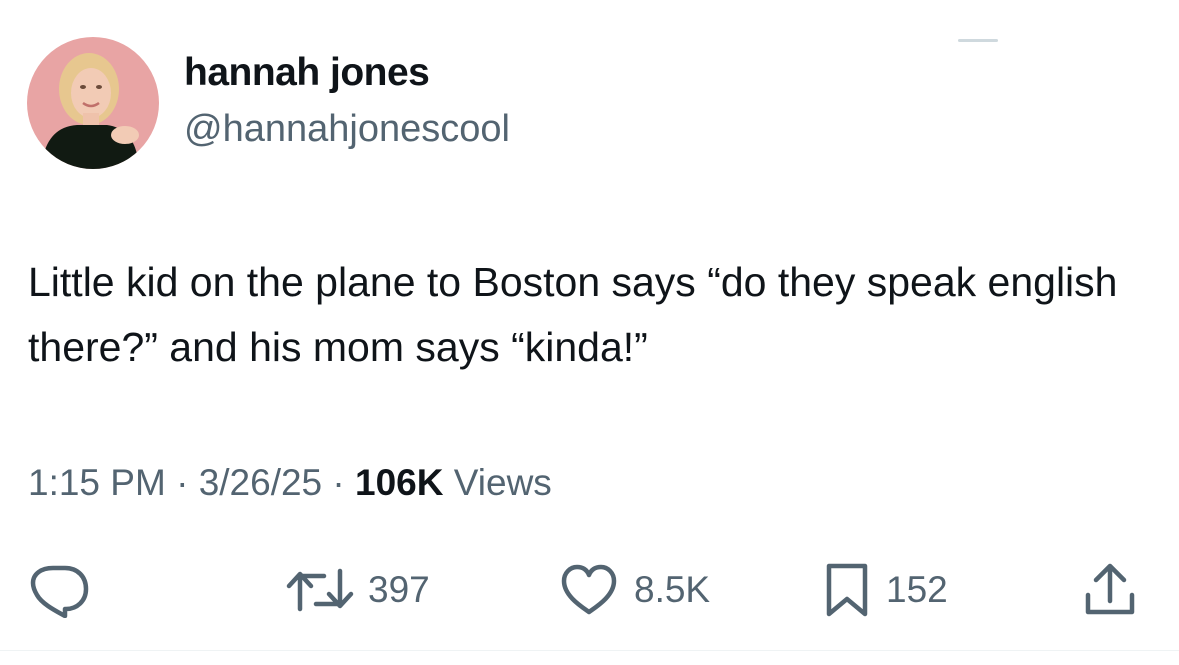 The height and width of the screenshot is (665, 1179). Describe the element at coordinates (589, 650) in the screenshot. I see `bottom-divider` at that location.